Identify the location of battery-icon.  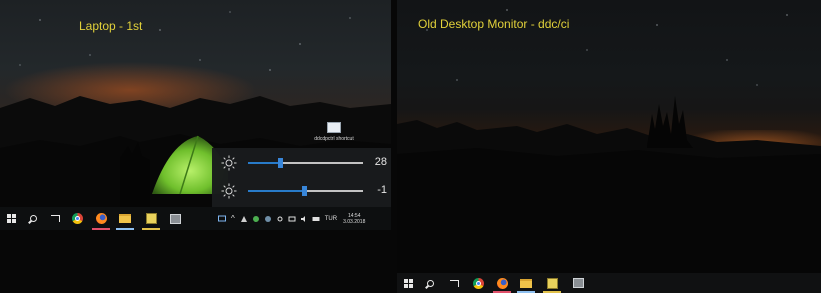
(292, 219).